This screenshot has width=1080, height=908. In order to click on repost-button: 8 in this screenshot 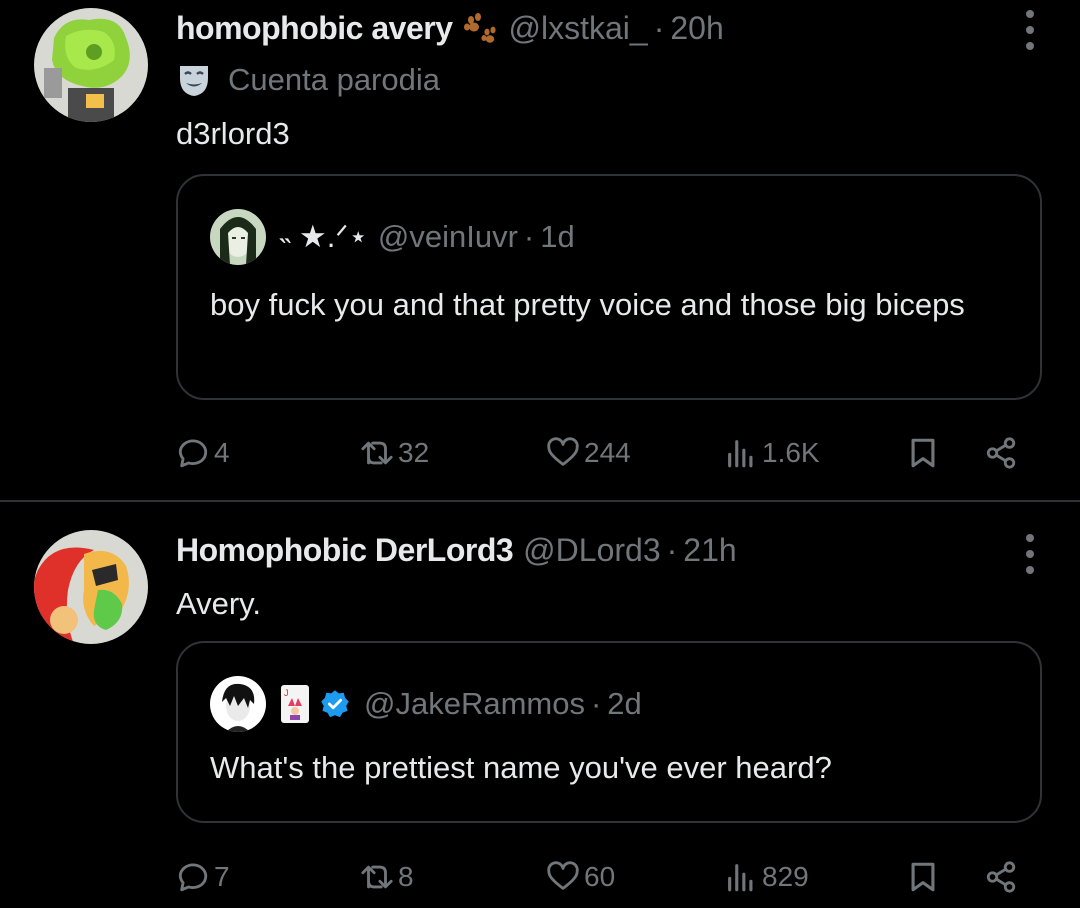, I will do `click(387, 877)`.